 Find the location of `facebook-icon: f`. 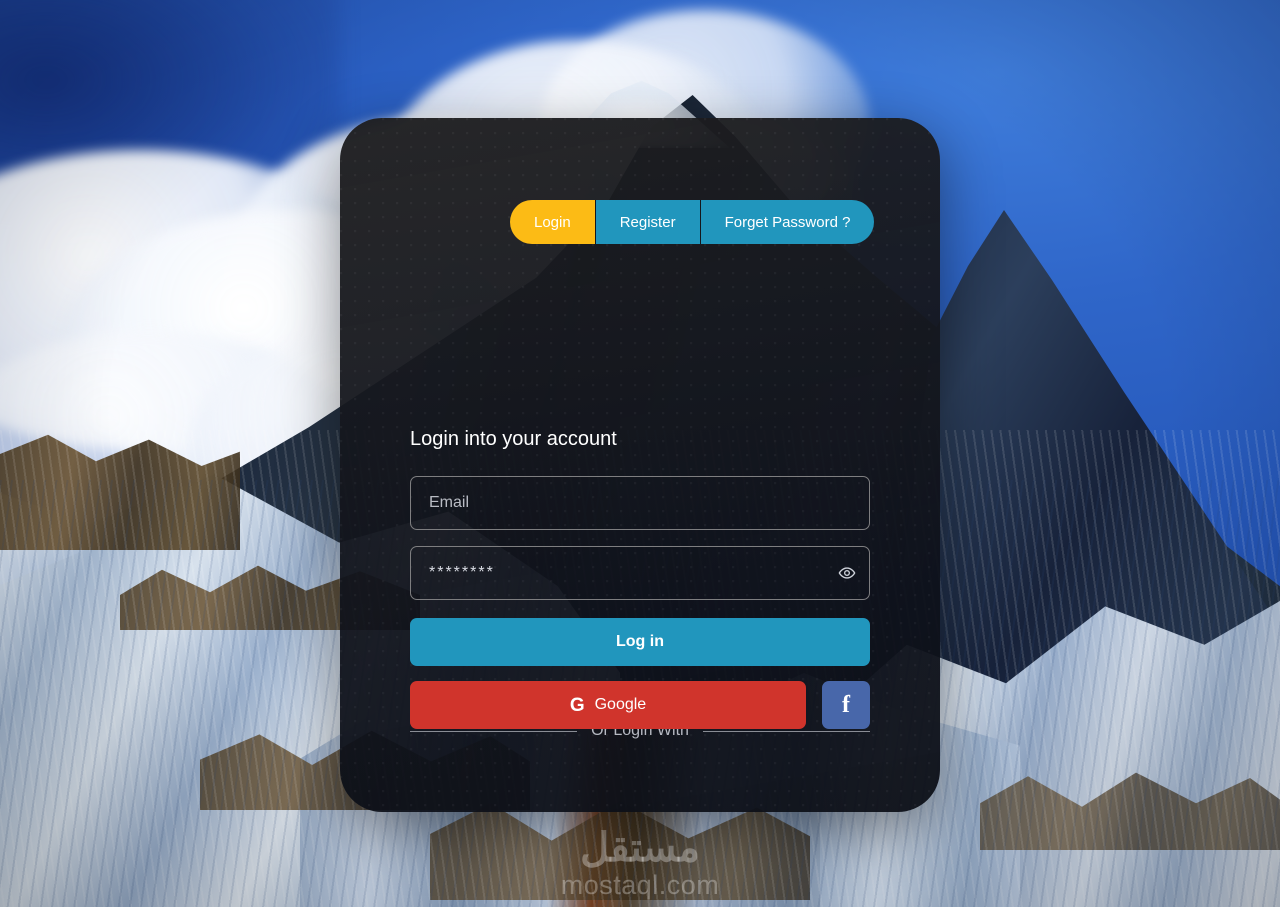

facebook-icon: f is located at coordinates (846, 705).